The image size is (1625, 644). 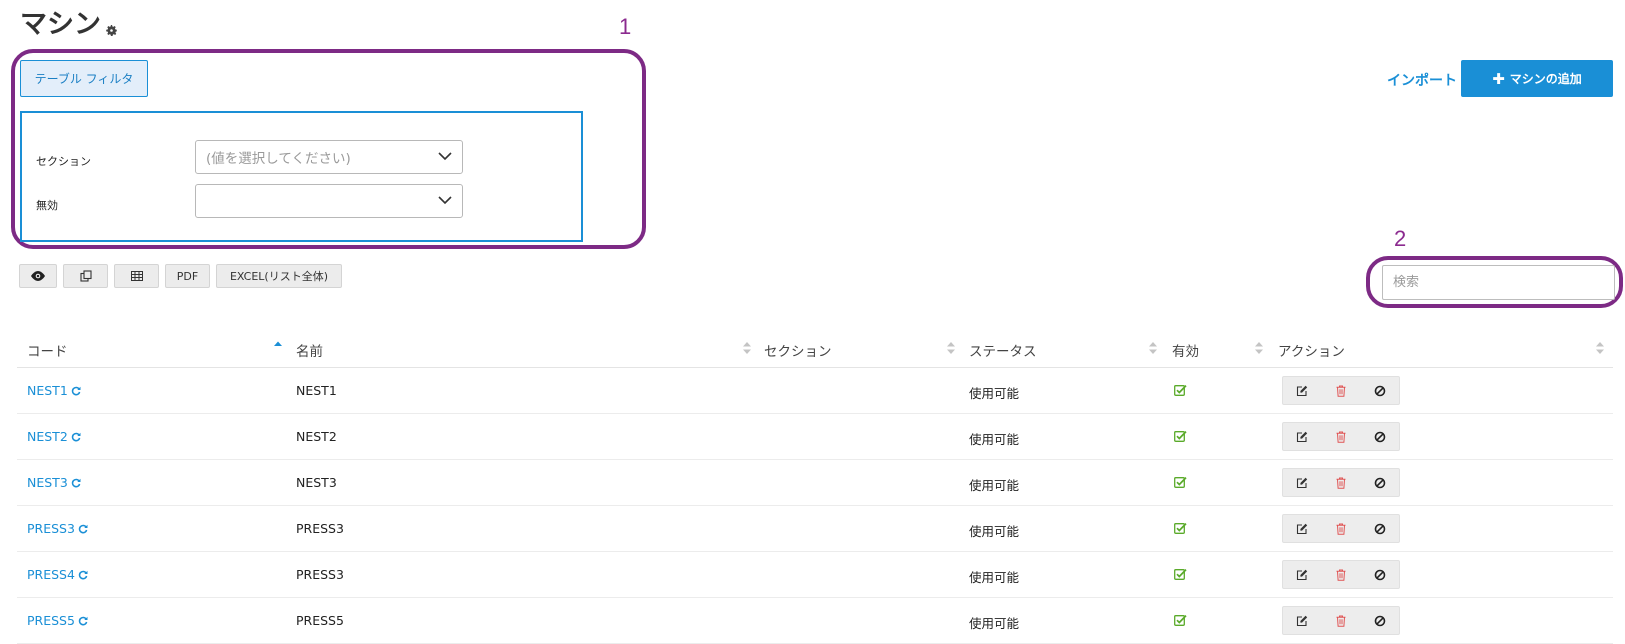 What do you see at coordinates (47, 482) in the screenshot?
I see `machine-code: NEST3` at bounding box center [47, 482].